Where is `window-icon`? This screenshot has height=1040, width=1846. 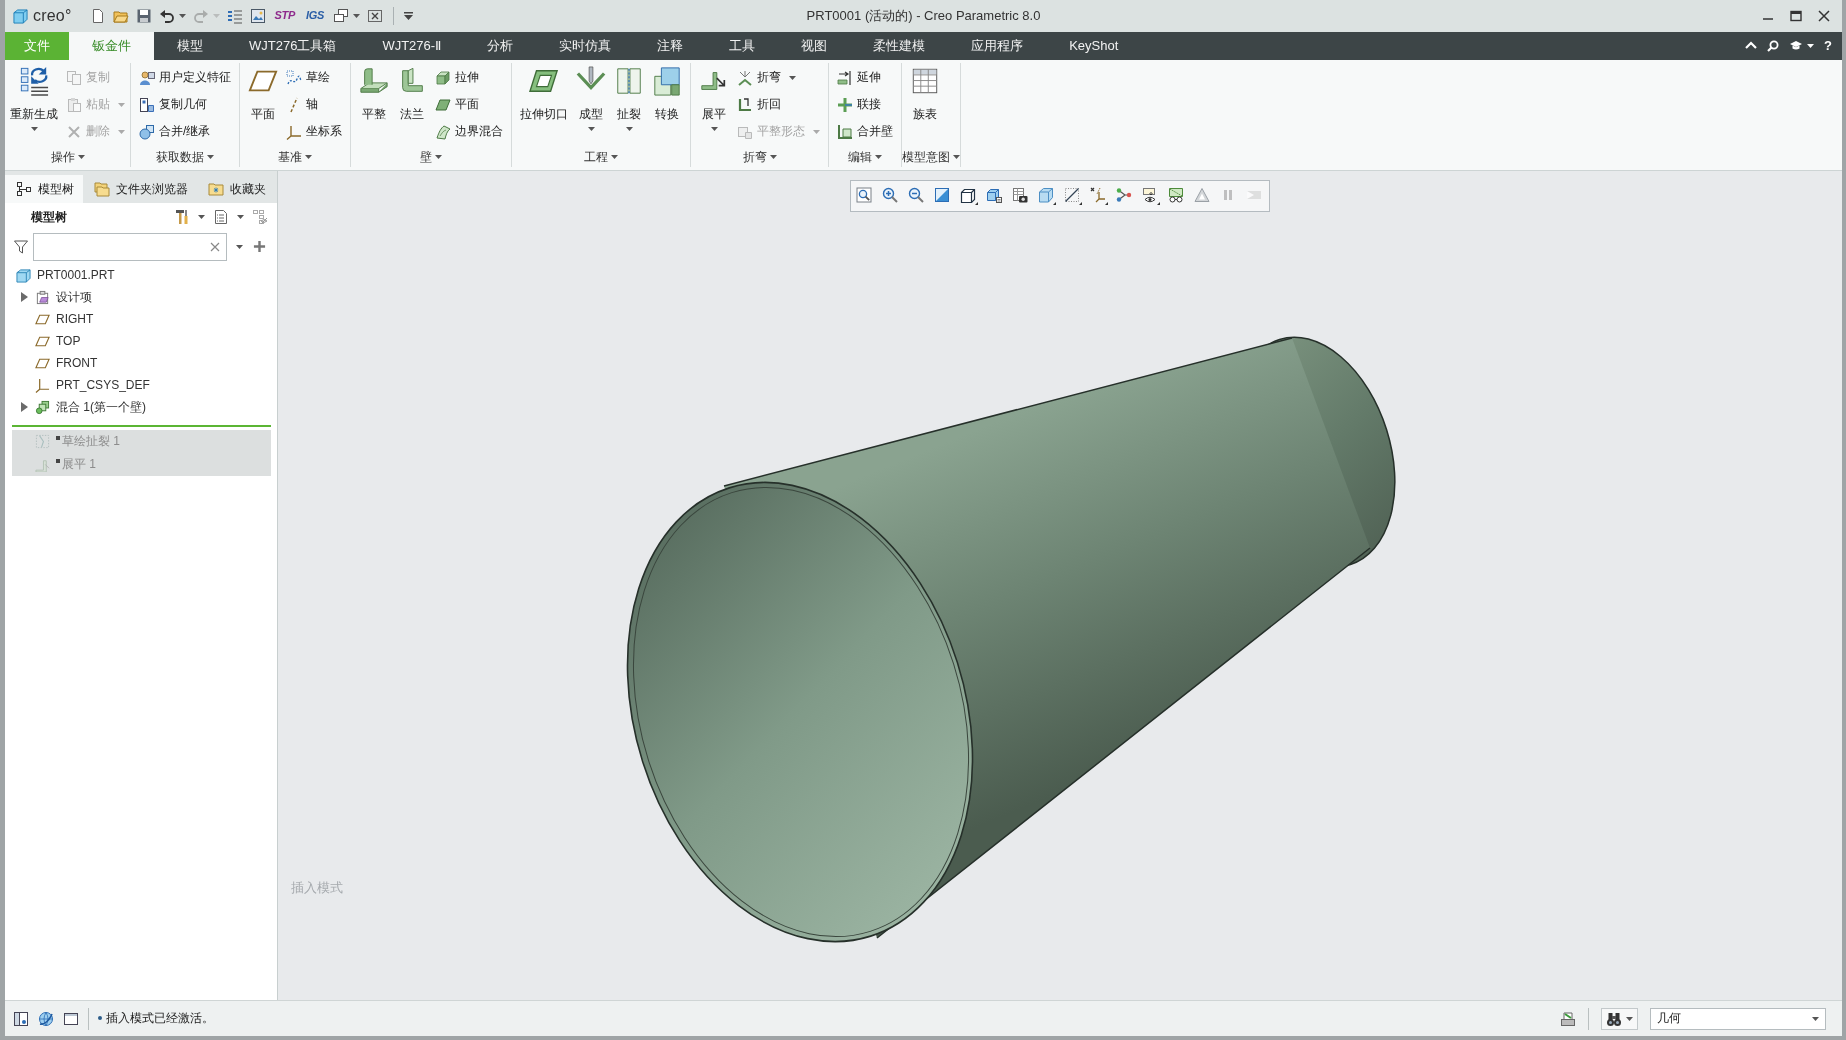 window-icon is located at coordinates (71, 1018).